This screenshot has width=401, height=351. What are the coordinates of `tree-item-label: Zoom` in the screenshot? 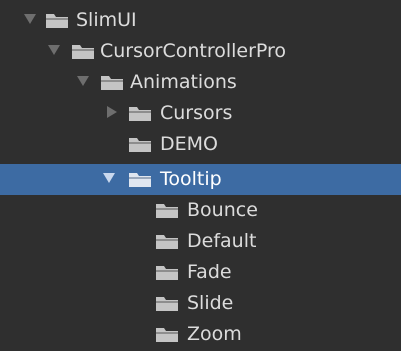 It's located at (214, 334).